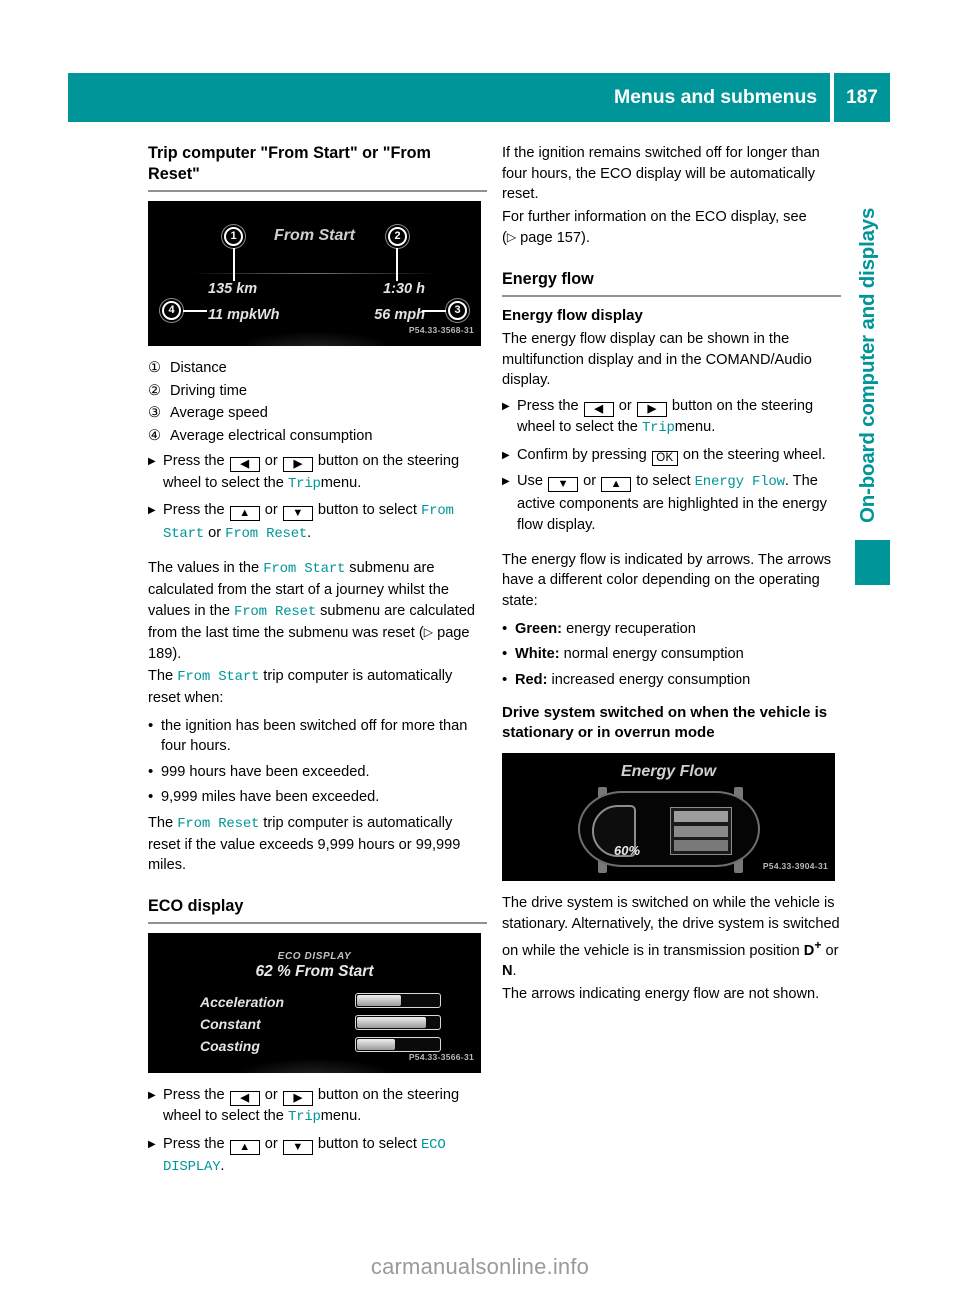 The height and width of the screenshot is (1302, 960). I want to click on legend-item: ① Distance, so click(317, 368).